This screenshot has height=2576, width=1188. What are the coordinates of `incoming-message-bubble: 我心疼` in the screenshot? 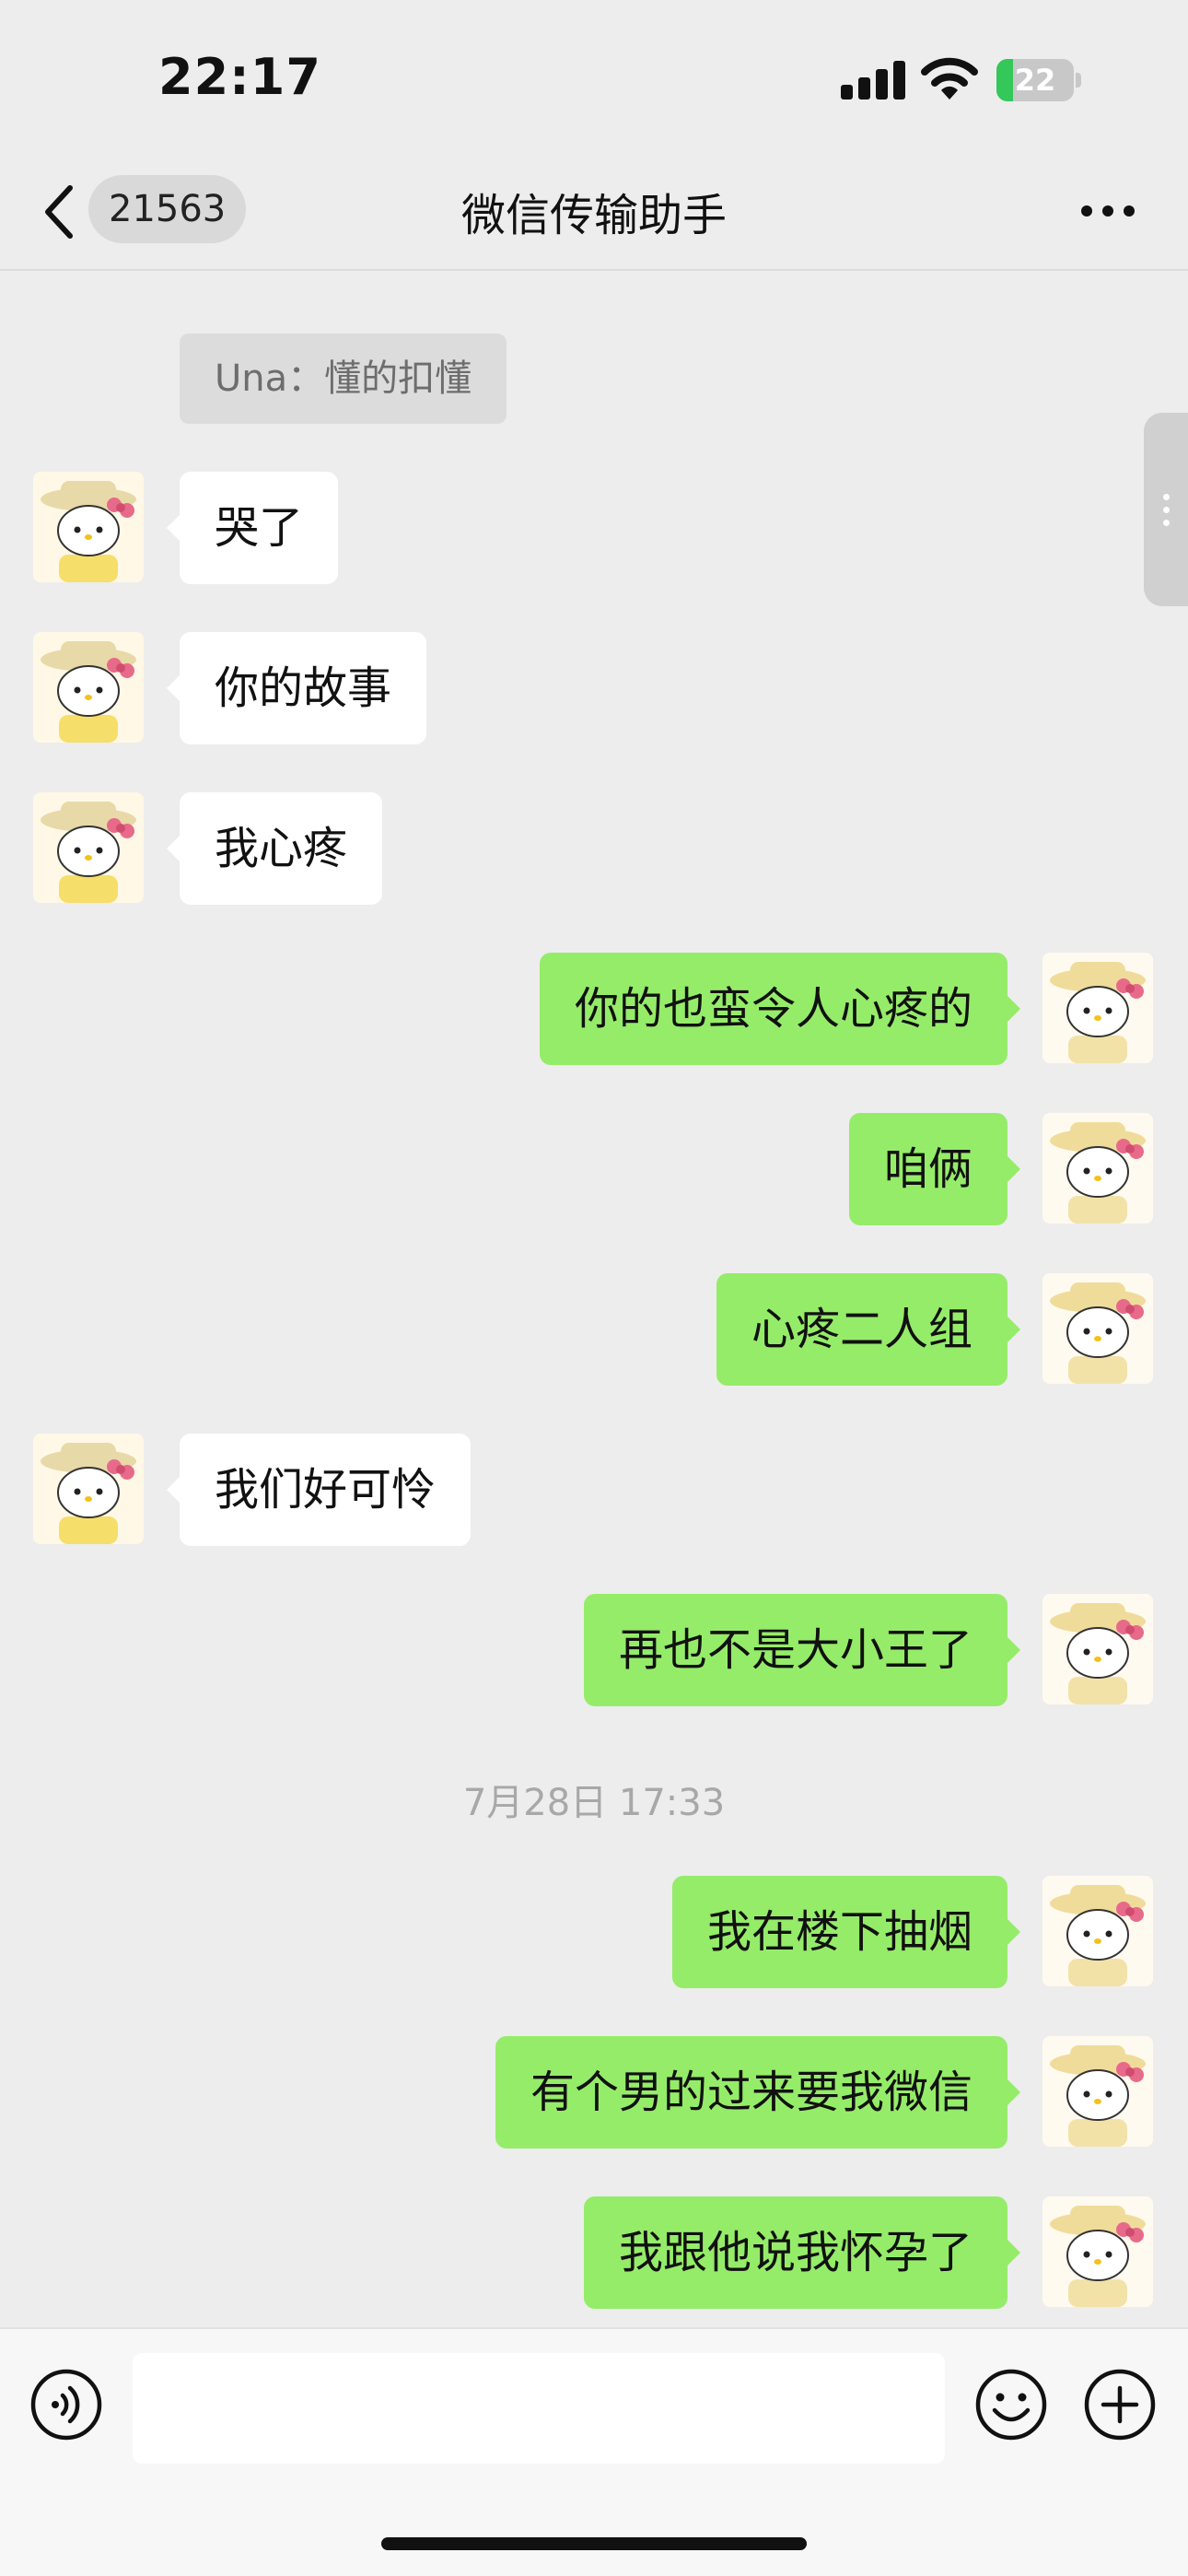 It's located at (274, 848).